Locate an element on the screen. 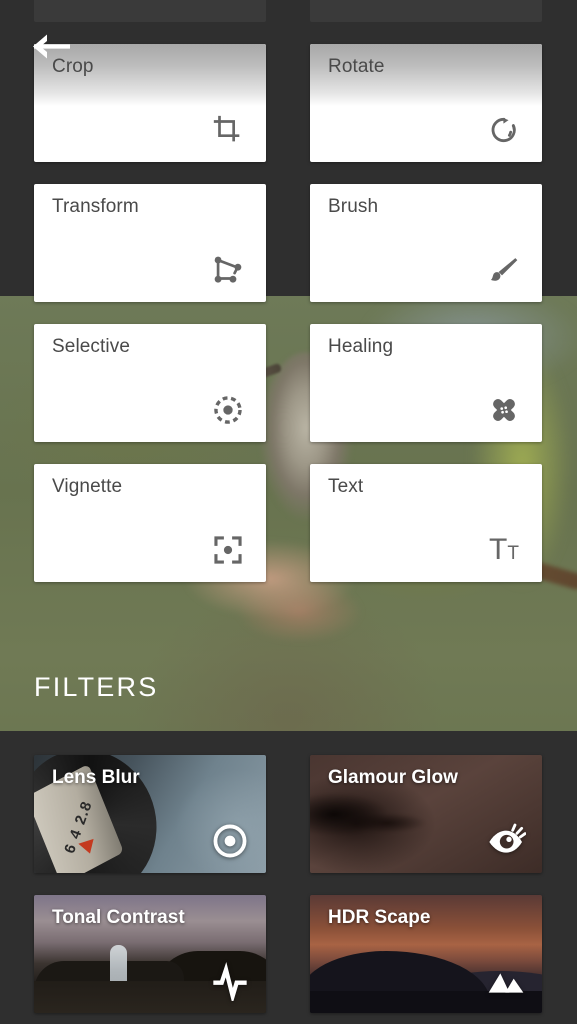 The width and height of the screenshot is (577, 1024). waveform-icon is located at coordinates (230, 981).